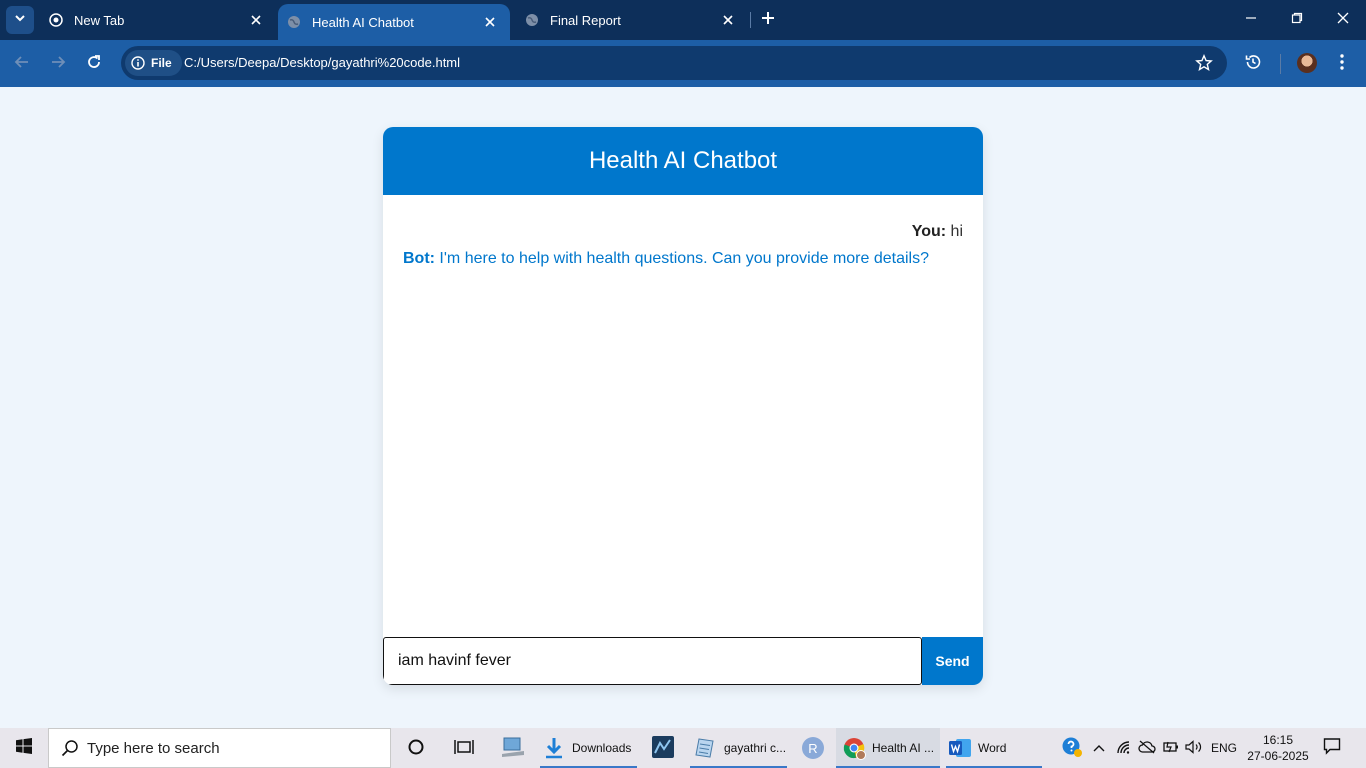 The image size is (1366, 768). What do you see at coordinates (1278, 748) in the screenshot?
I see `system-clock: 16:15 27-06-2025` at bounding box center [1278, 748].